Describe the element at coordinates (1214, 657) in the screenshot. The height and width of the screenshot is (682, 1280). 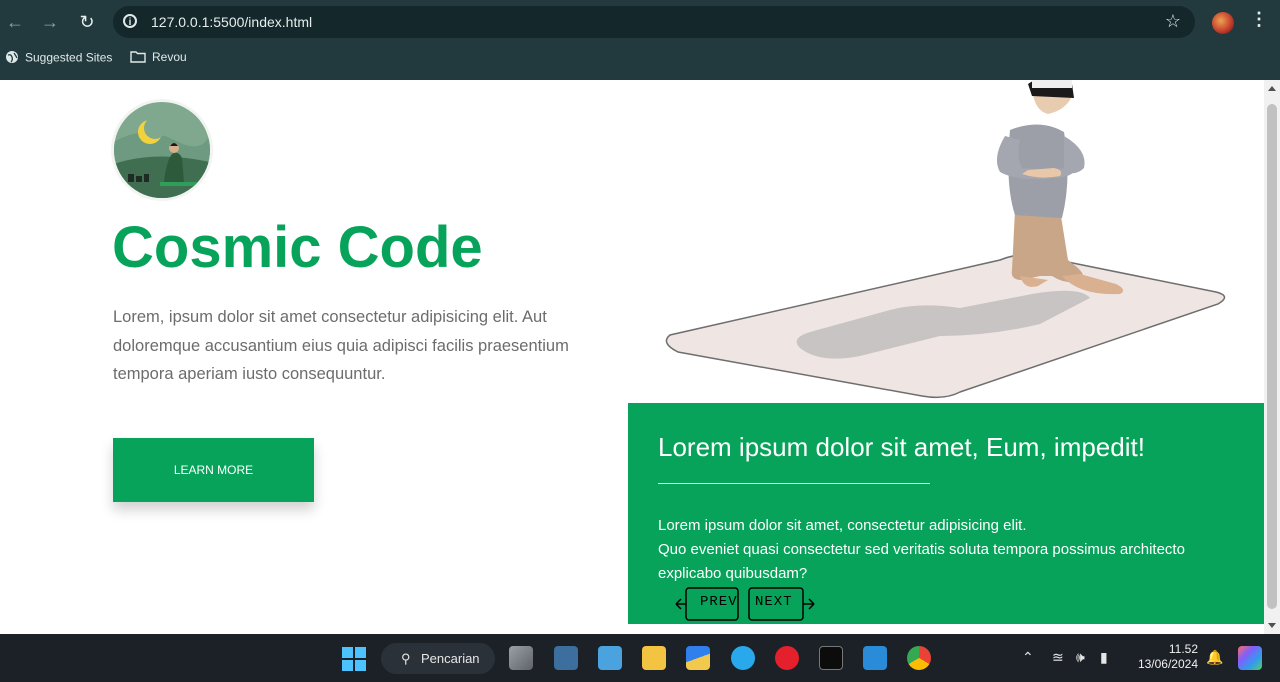
I see `notification-bell-icon: 🔔` at that location.